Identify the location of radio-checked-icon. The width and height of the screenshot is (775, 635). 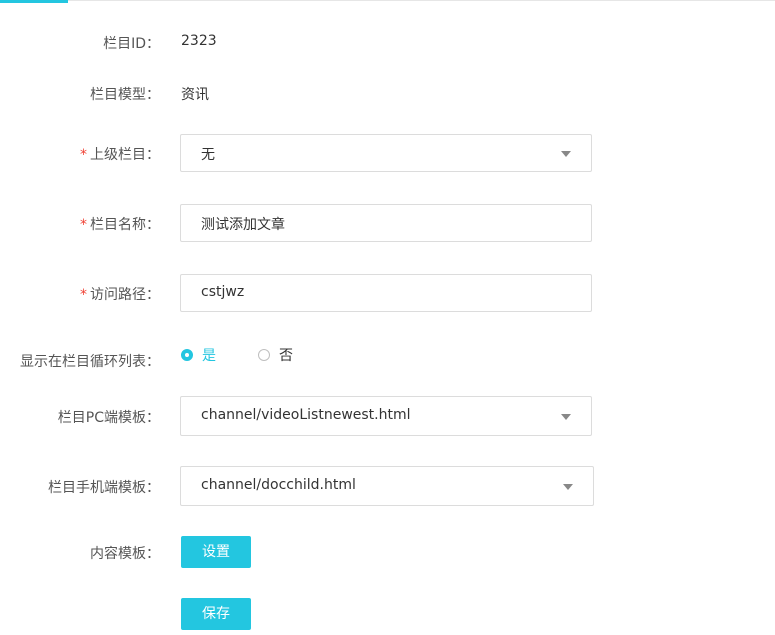
(187, 355).